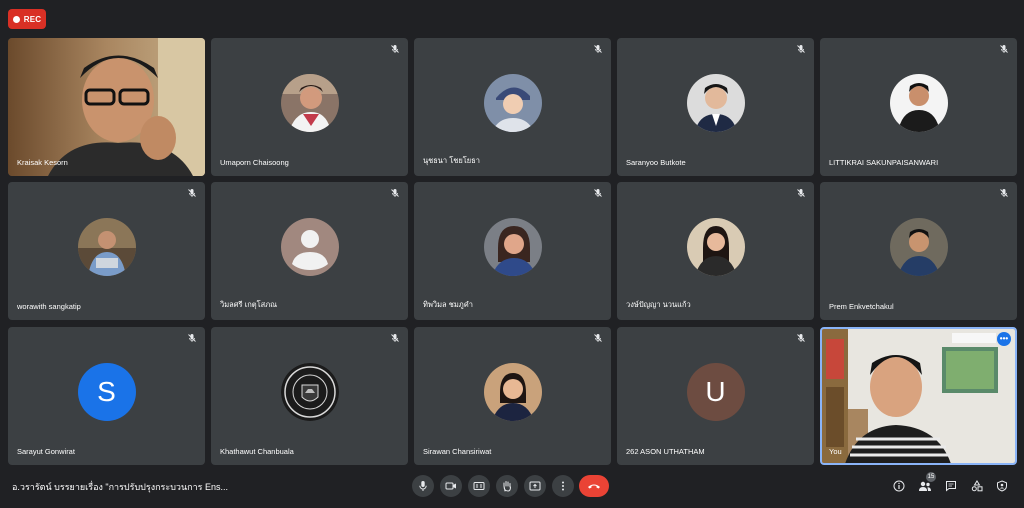 The width and height of the screenshot is (1024, 508). I want to click on host-controls-icon, so click(1002, 486).